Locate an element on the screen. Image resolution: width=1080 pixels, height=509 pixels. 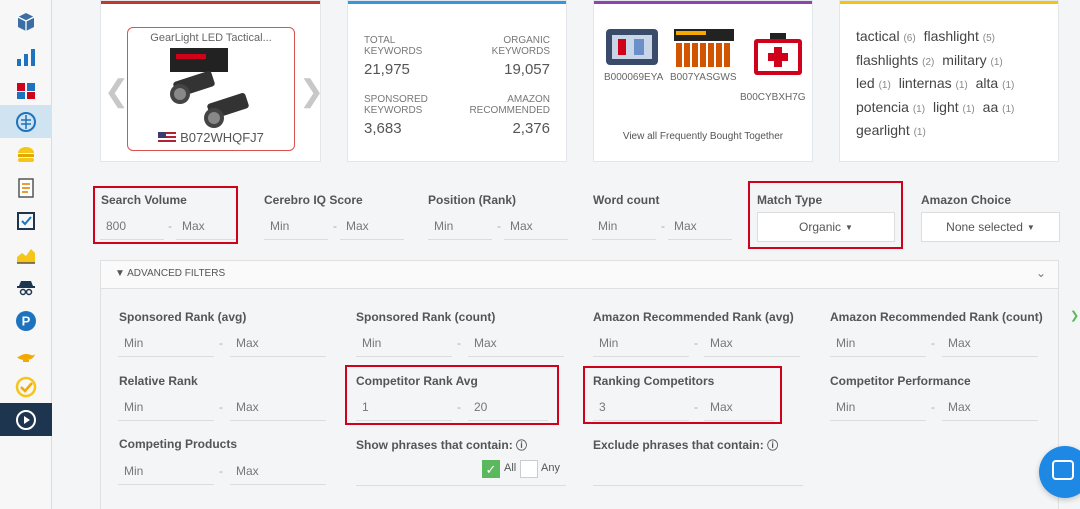
sponsored-rank-avg-min-input: Min is located at coordinates (166, 343).